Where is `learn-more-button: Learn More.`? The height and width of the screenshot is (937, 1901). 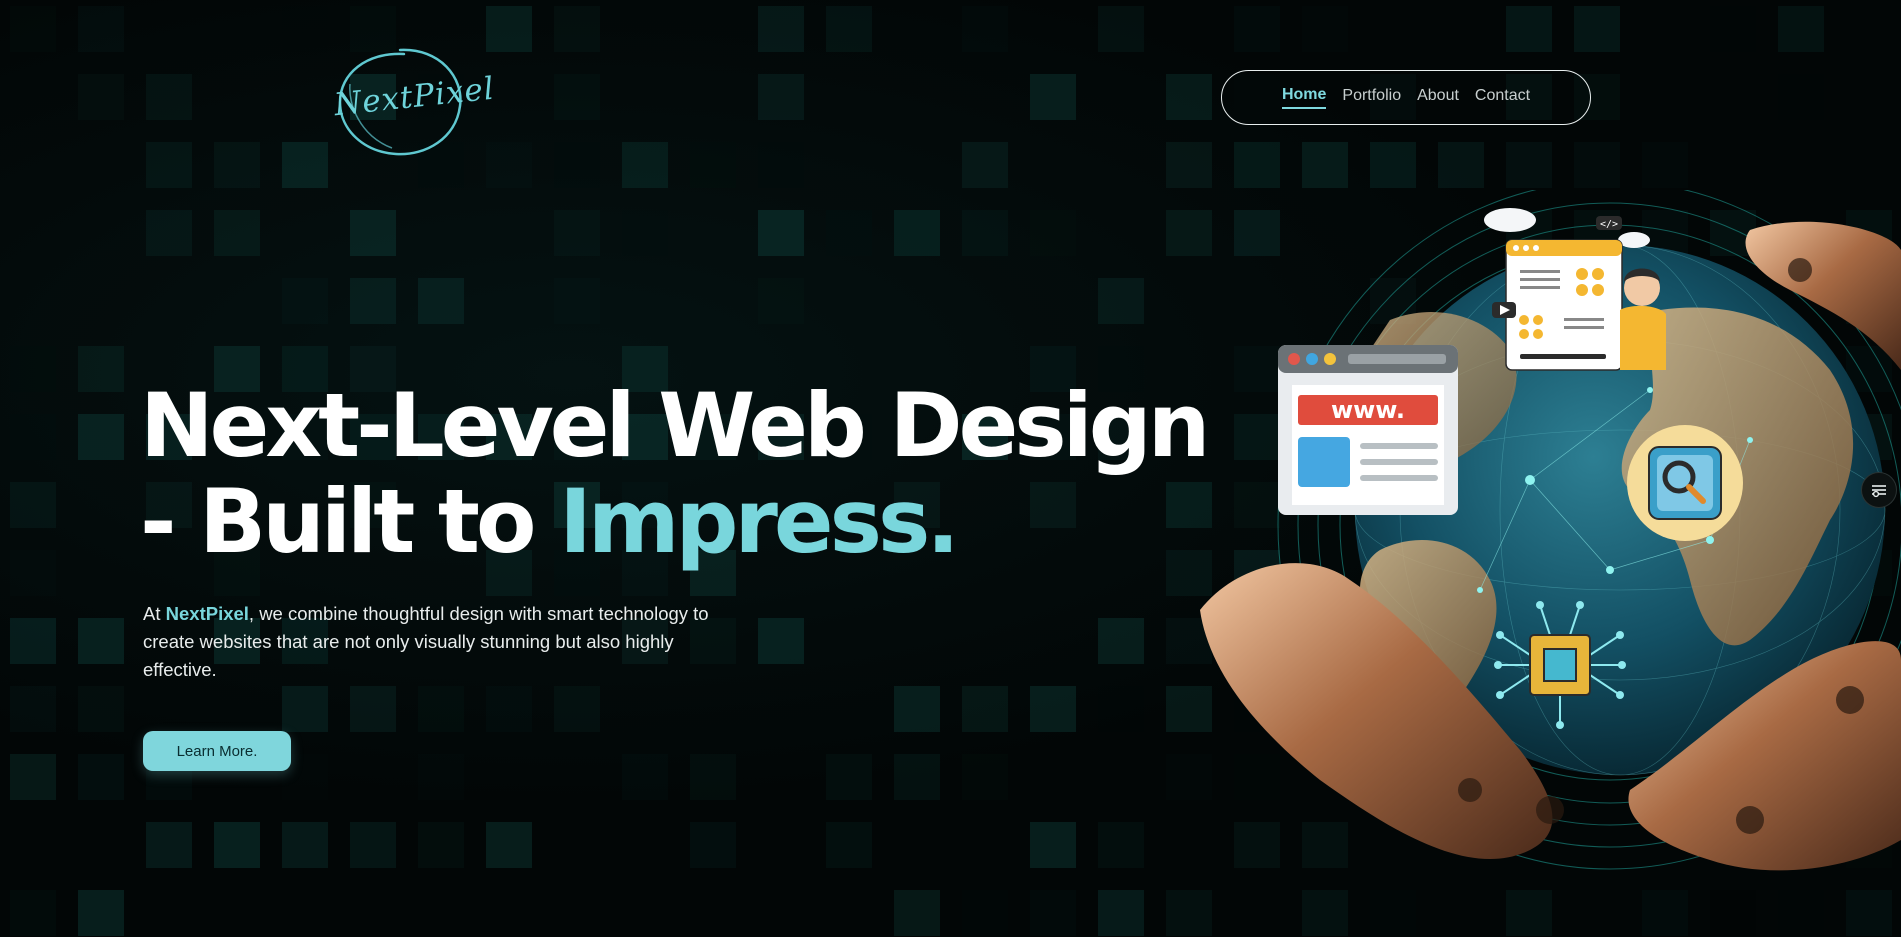
learn-more-button: Learn More. is located at coordinates (217, 751).